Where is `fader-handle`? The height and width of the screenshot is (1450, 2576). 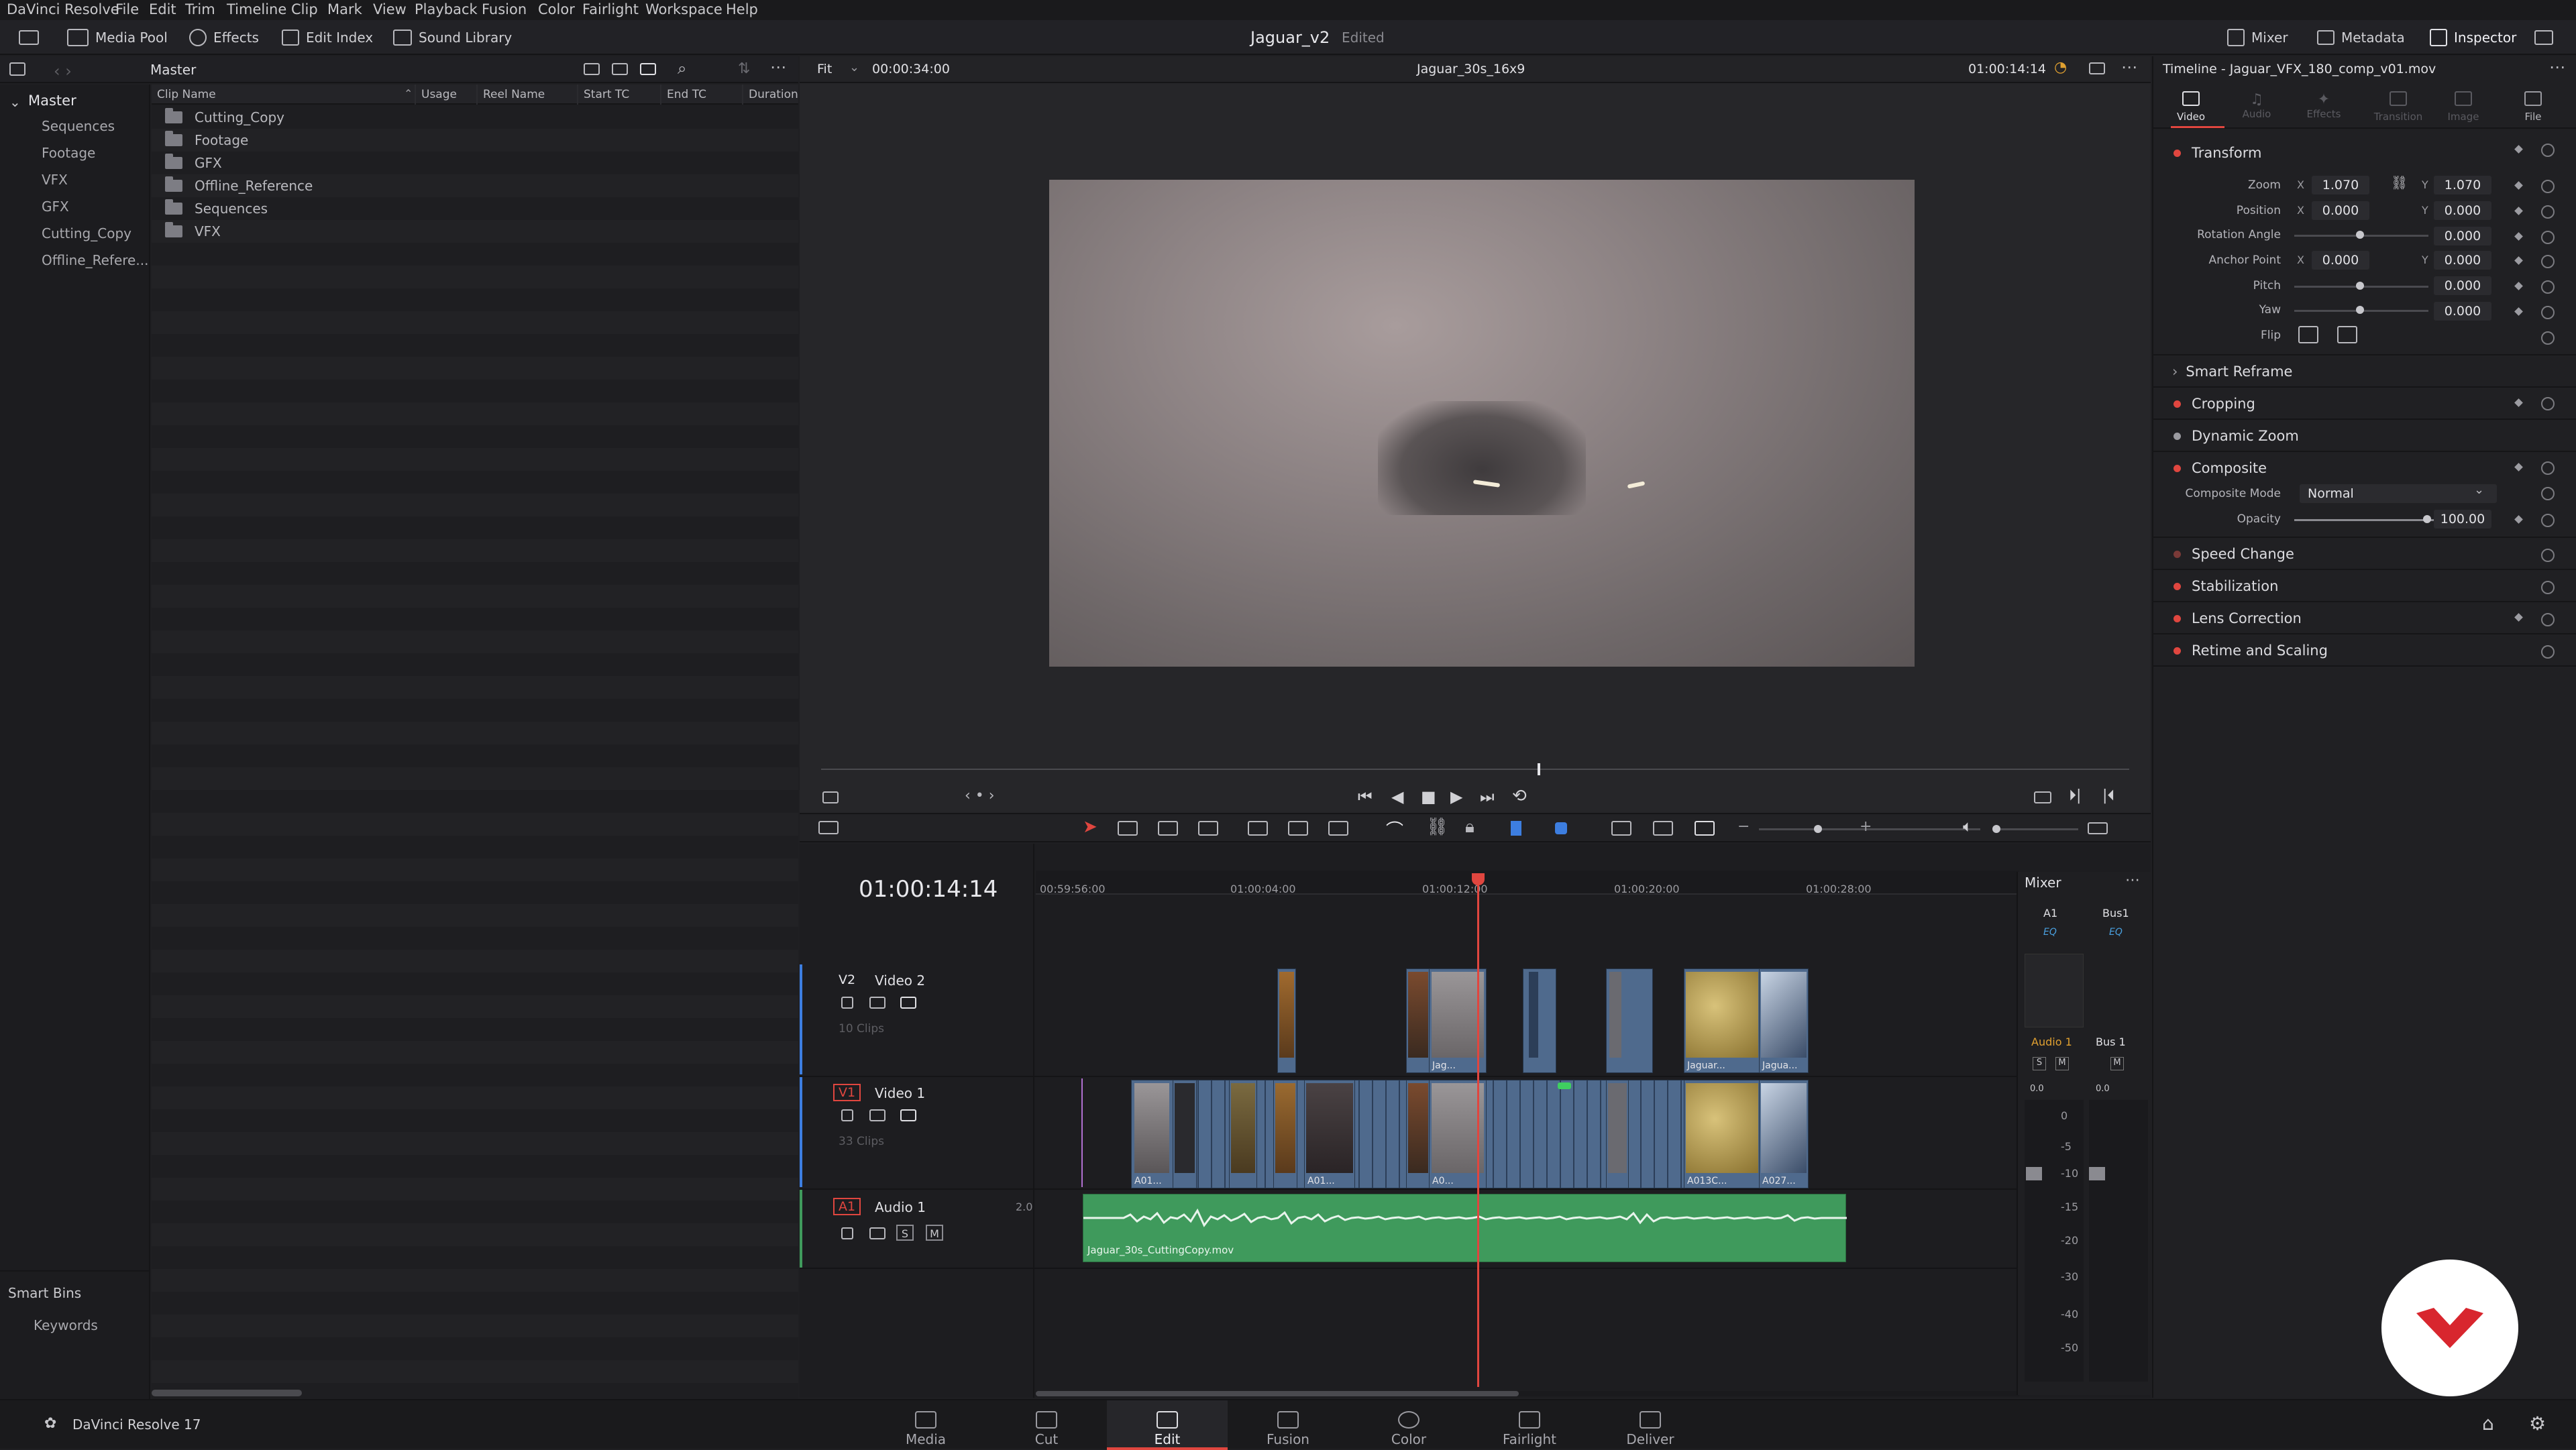 fader-handle is located at coordinates (2034, 1173).